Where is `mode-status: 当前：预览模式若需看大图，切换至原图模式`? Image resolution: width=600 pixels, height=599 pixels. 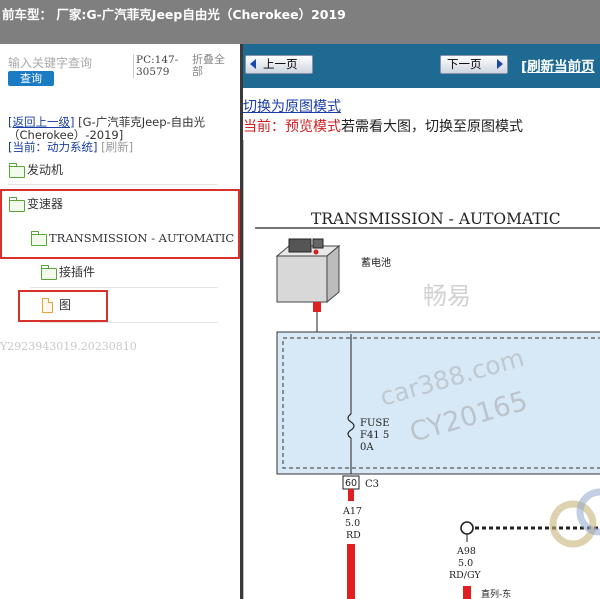
mode-status: 当前：预览模式若需看大图，切换至原图模式 is located at coordinates (383, 126).